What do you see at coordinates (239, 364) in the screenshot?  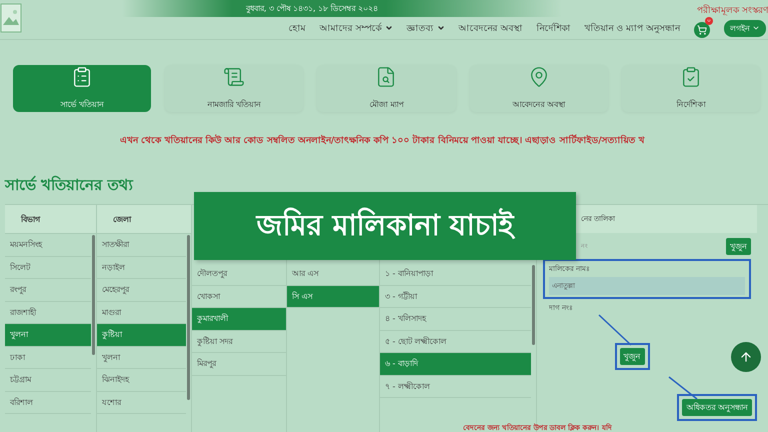 I see `list-item: মিরপুর` at bounding box center [239, 364].